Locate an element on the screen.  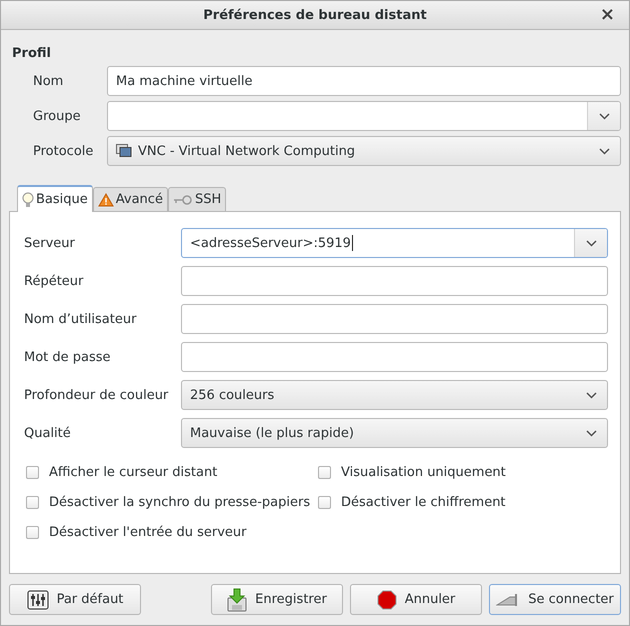
checkbox-label: Désactiver l'entrée du serveur is located at coordinates (147, 532).